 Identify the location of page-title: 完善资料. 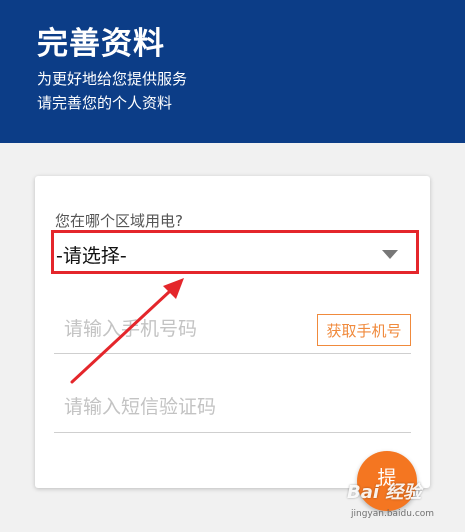
(101, 44).